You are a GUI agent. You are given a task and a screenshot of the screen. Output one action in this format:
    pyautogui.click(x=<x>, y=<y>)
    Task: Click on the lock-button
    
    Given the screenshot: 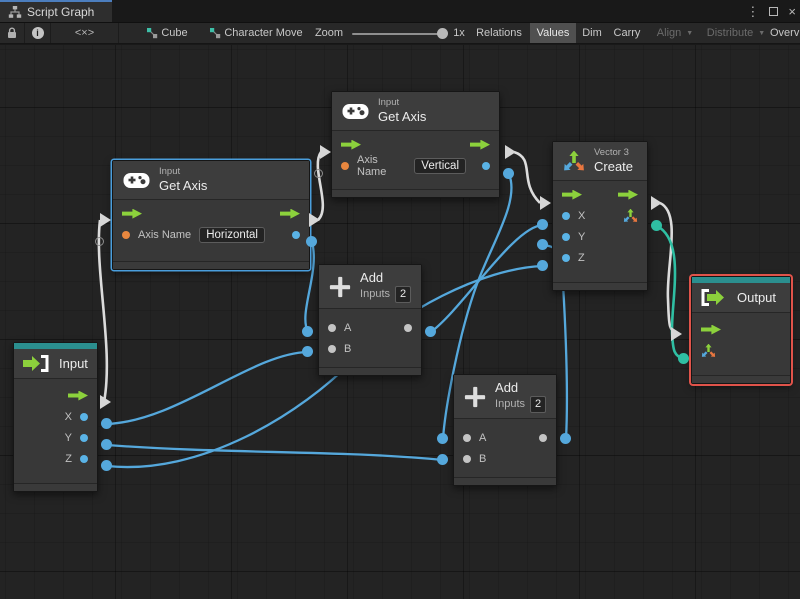 What is the action you would take?
    pyautogui.click(x=12, y=33)
    